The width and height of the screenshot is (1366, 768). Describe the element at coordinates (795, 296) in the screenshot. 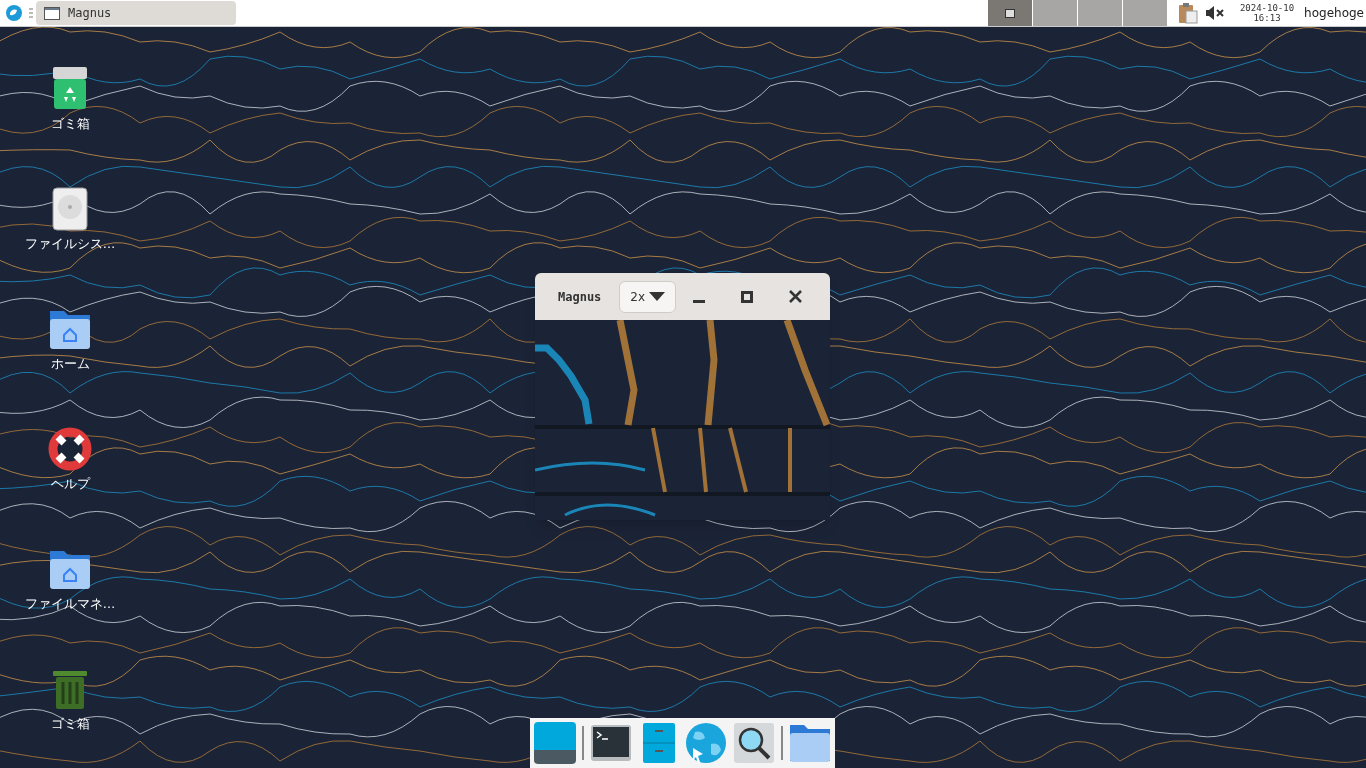

I see `close-icon` at that location.